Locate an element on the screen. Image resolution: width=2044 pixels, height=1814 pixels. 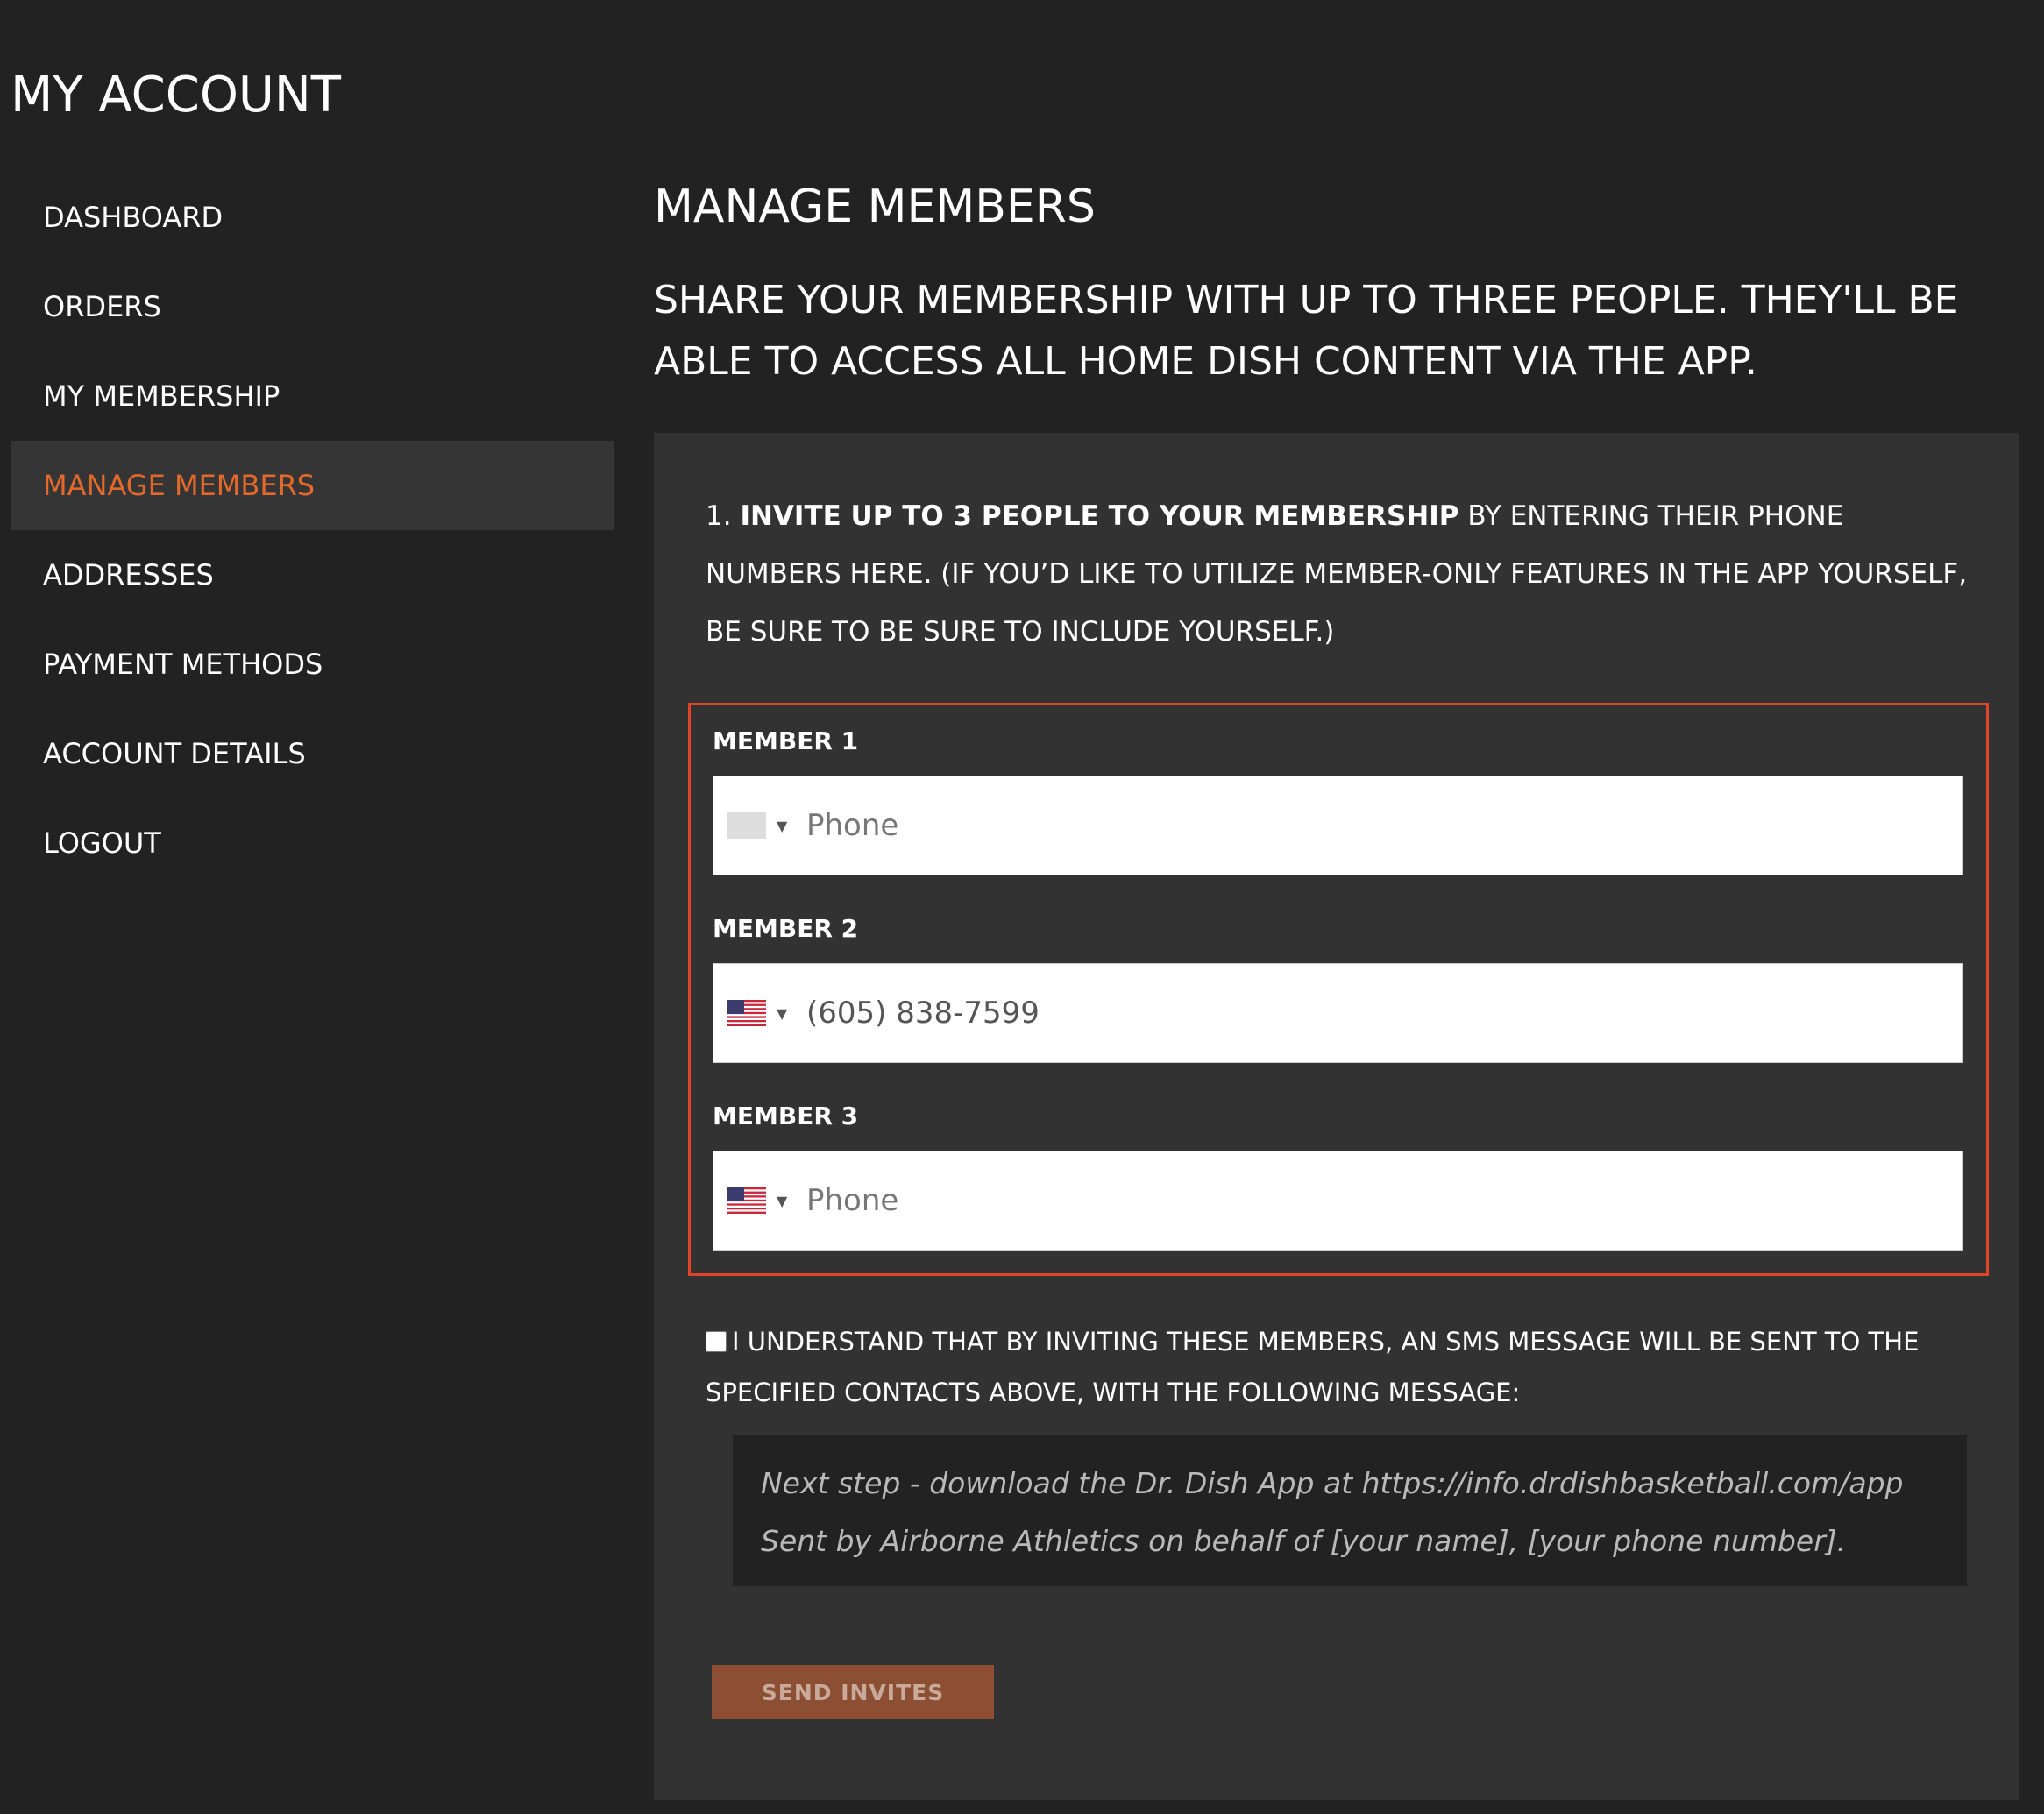
sidebar-item-account-details: ACCOUNT DETAILS is located at coordinates (312, 753).